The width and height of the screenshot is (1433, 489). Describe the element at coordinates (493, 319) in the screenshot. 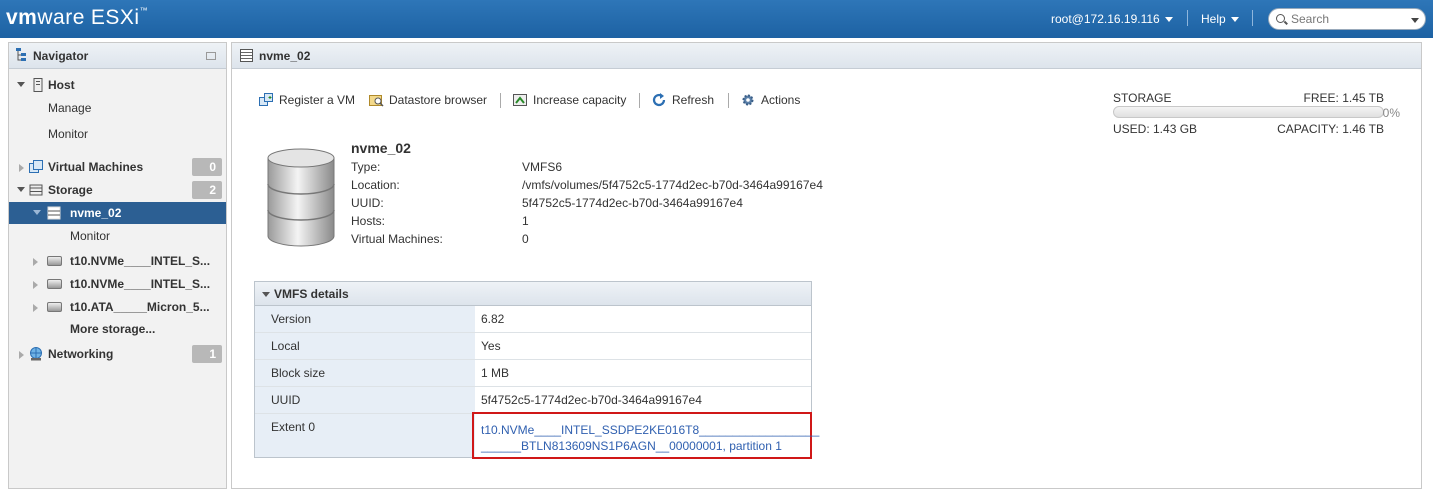

I see `row-value: 6.82` at that location.